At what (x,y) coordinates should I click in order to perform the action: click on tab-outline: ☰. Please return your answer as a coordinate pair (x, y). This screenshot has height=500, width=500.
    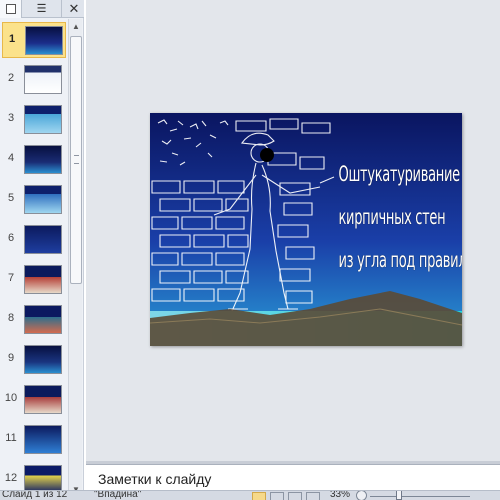
    Looking at the image, I should click on (42, 9).